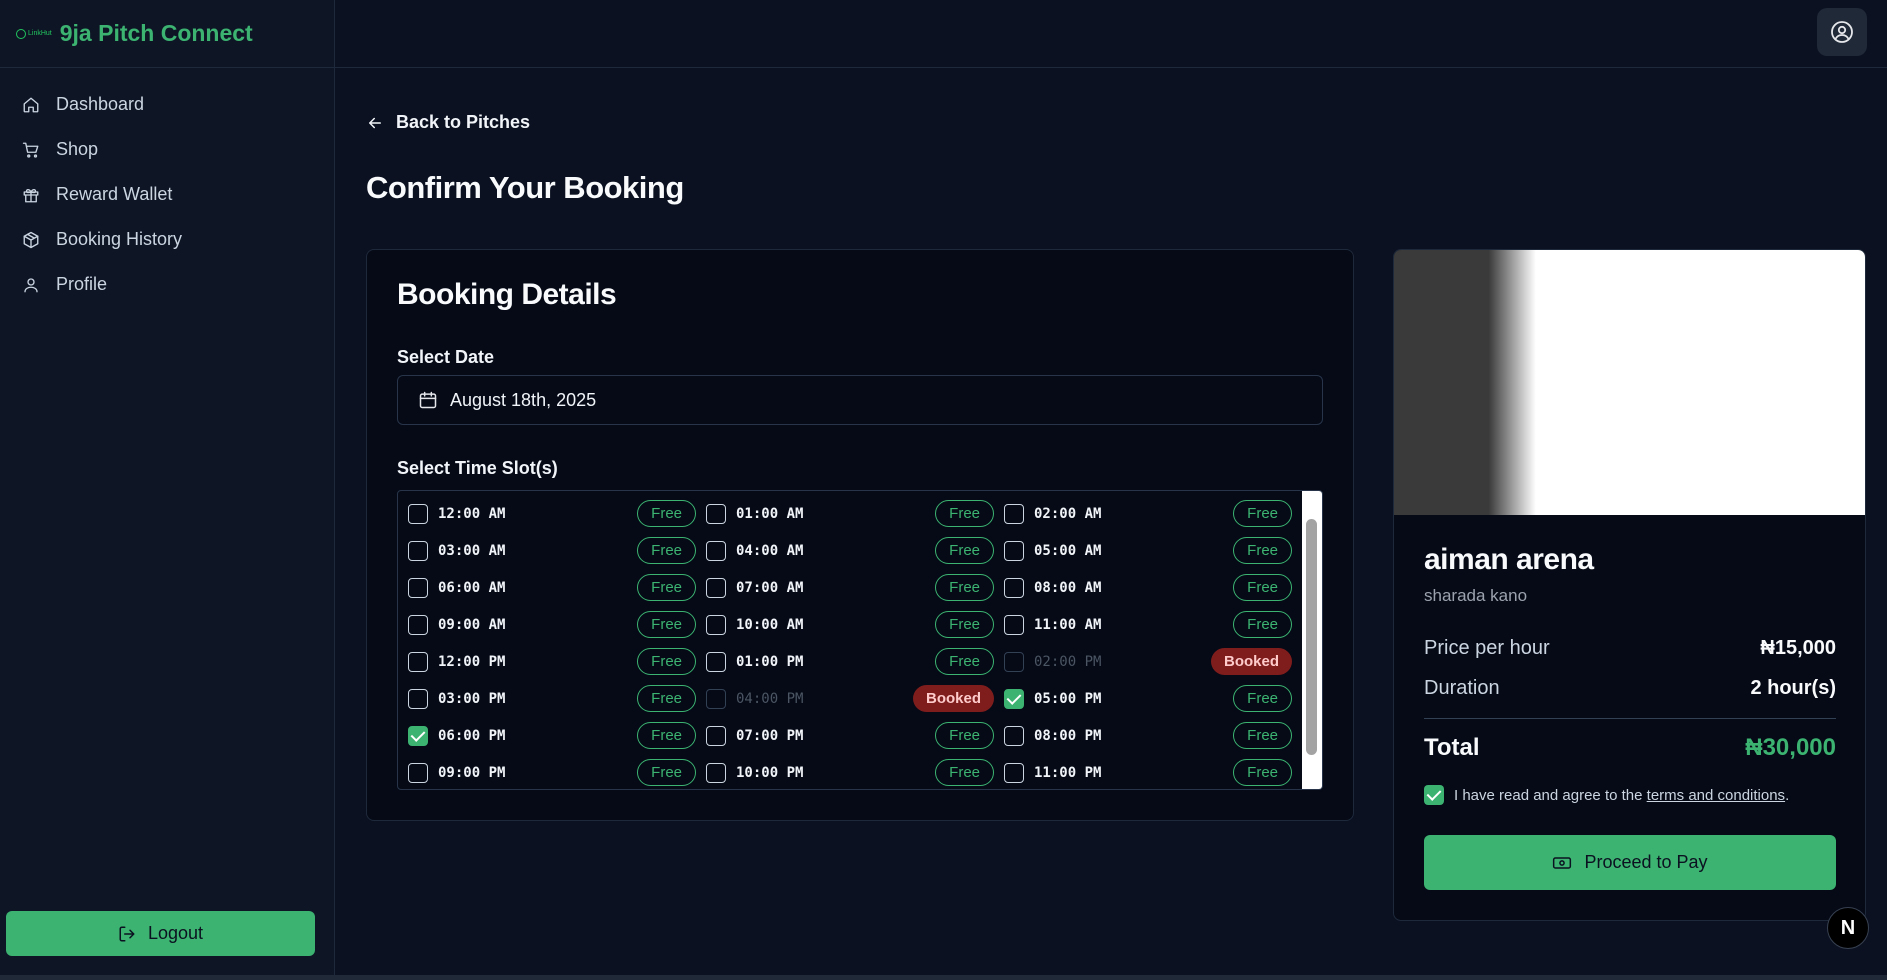 The height and width of the screenshot is (980, 1887). Describe the element at coordinates (547, 587) in the screenshot. I see `time-slot: 06:00 AM Free` at that location.